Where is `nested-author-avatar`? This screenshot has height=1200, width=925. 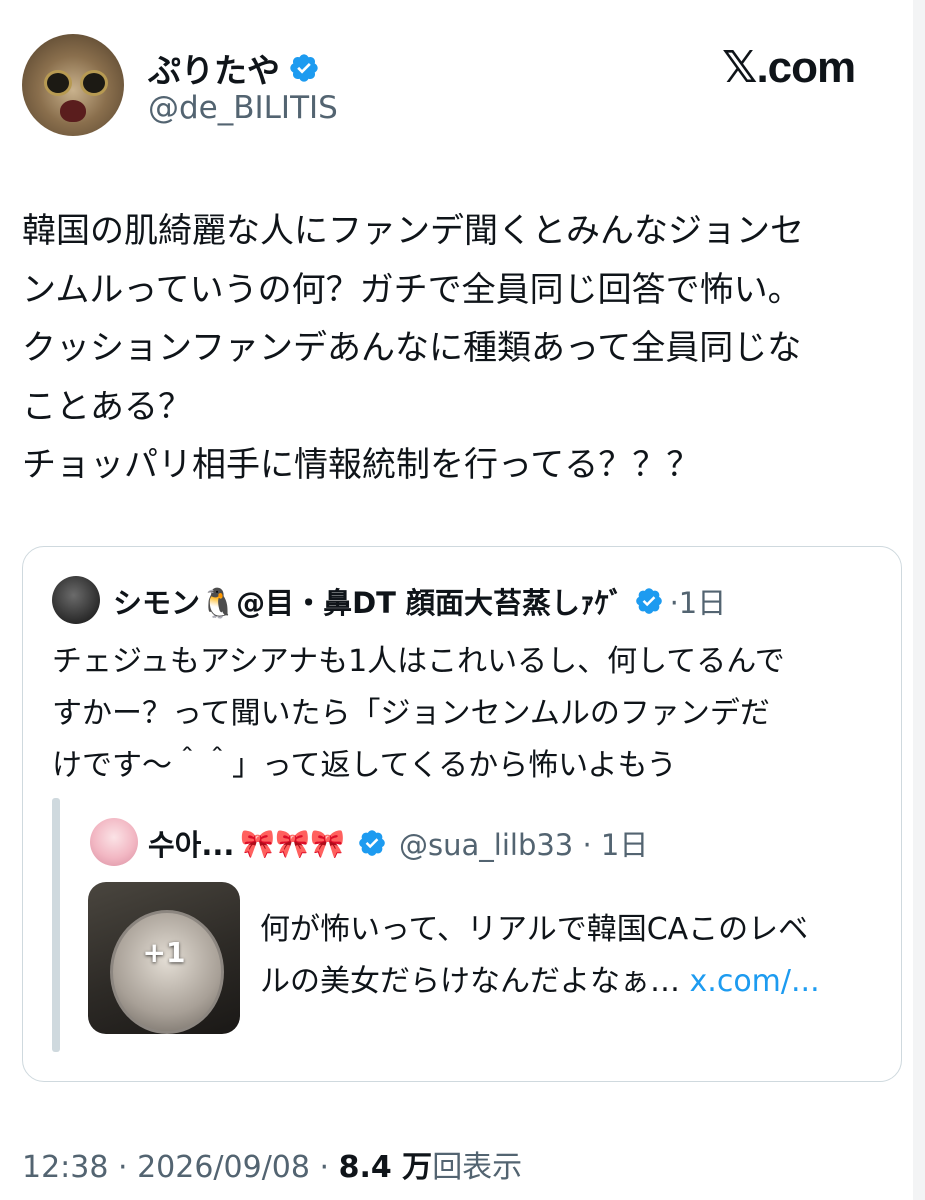 nested-author-avatar is located at coordinates (114, 842).